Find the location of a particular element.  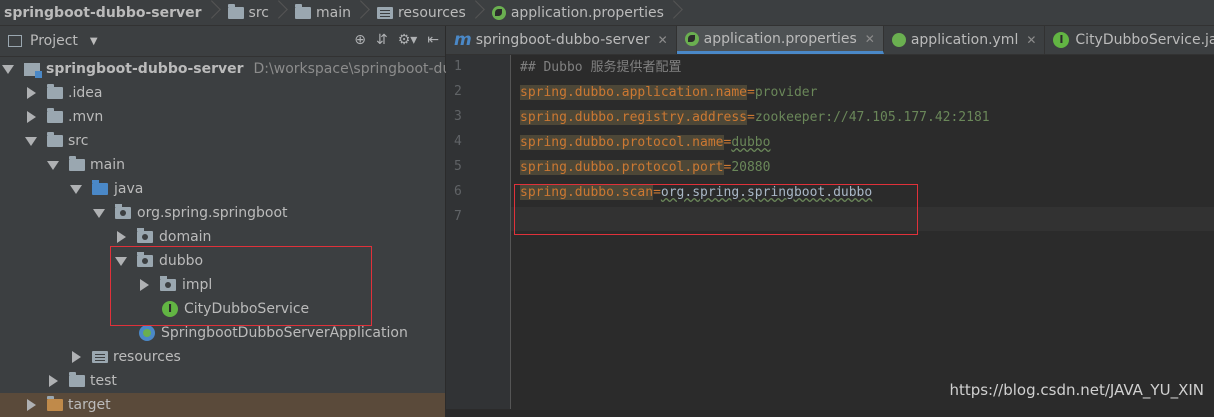

line-number-gutter: 1 2 3 4 5 6 7 is located at coordinates (478, 232).